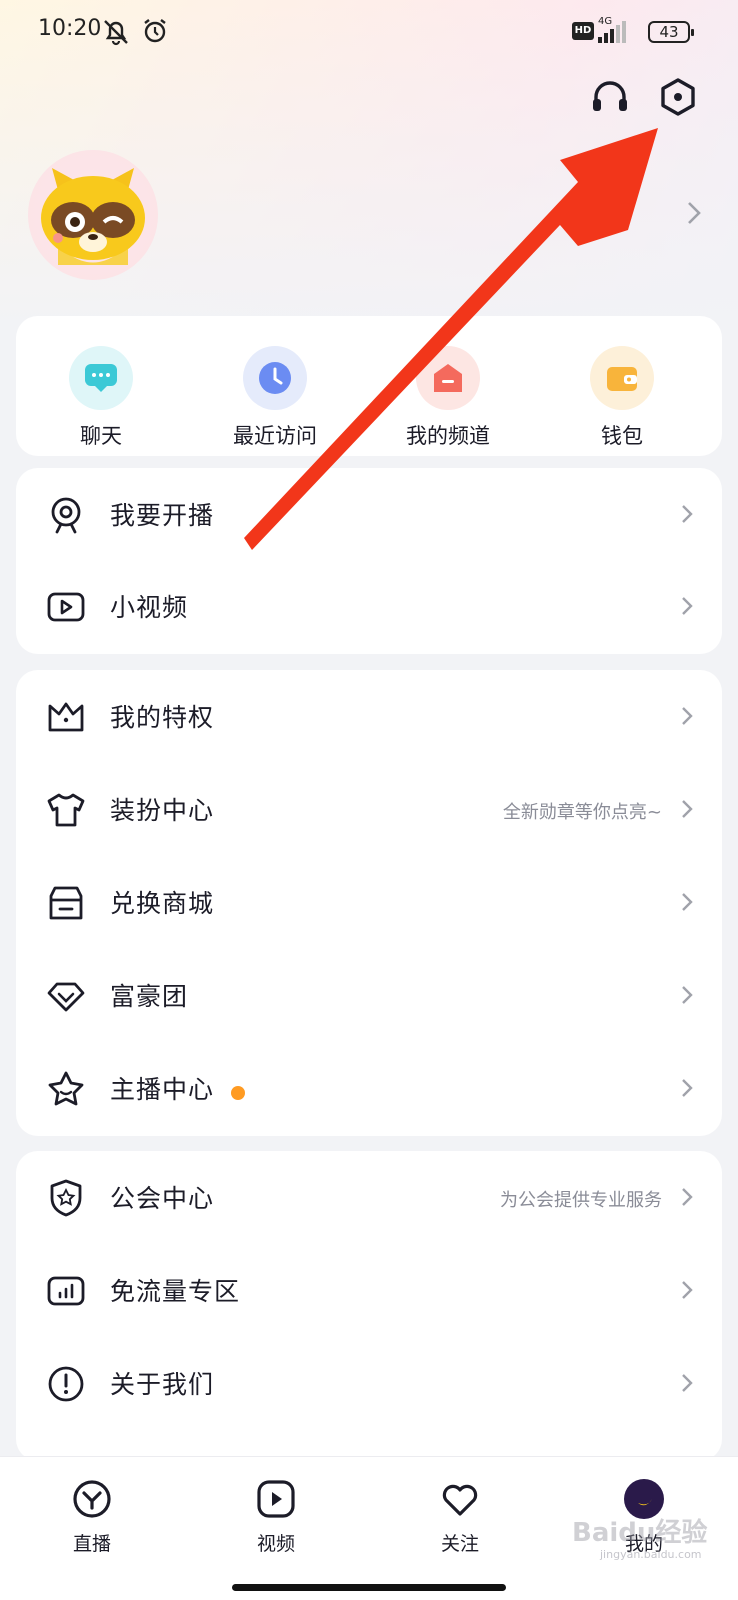  What do you see at coordinates (66, 903) in the screenshot?
I see `store-icon` at bounding box center [66, 903].